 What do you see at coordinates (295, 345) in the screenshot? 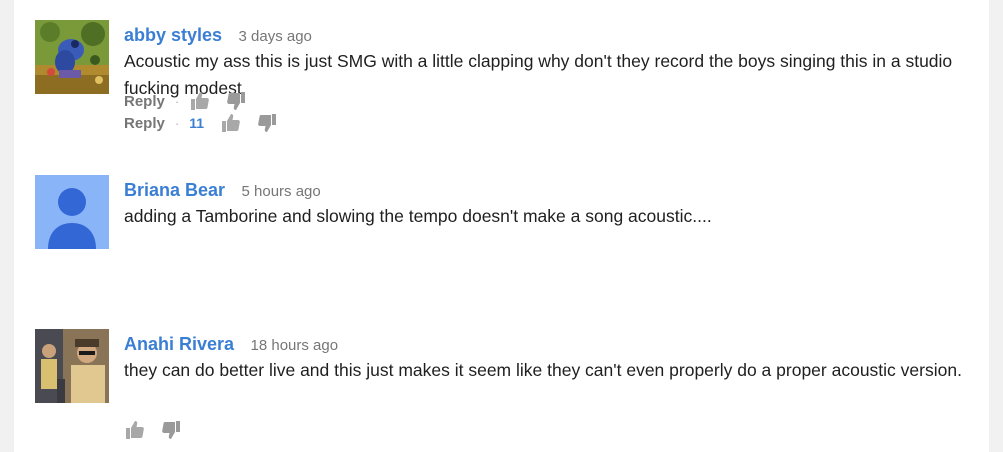
I see `comment-timestamp: 18 hours ago` at bounding box center [295, 345].